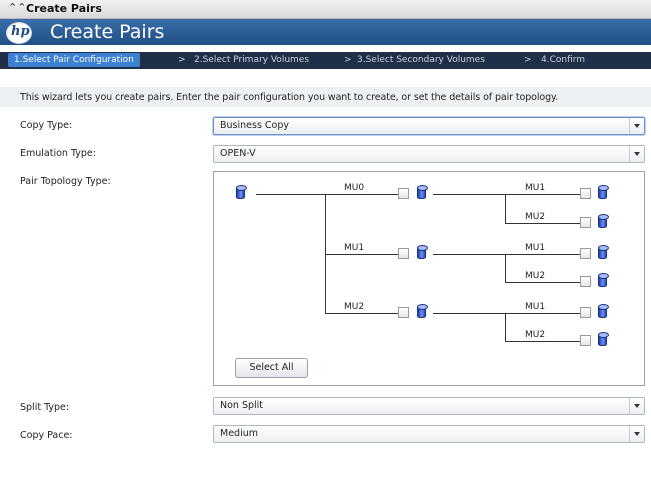 This screenshot has width=651, height=491. Describe the element at coordinates (325, 32) in the screenshot. I see `wizard-header: hp Create Pairs` at that location.